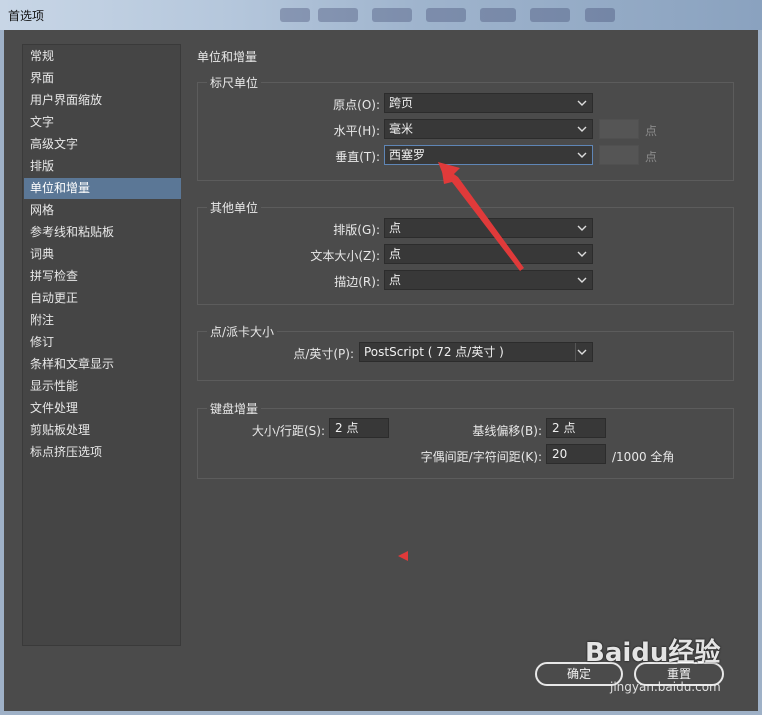 This screenshot has height=715, width=762. I want to click on annotation-arrow, so click(461, 361).